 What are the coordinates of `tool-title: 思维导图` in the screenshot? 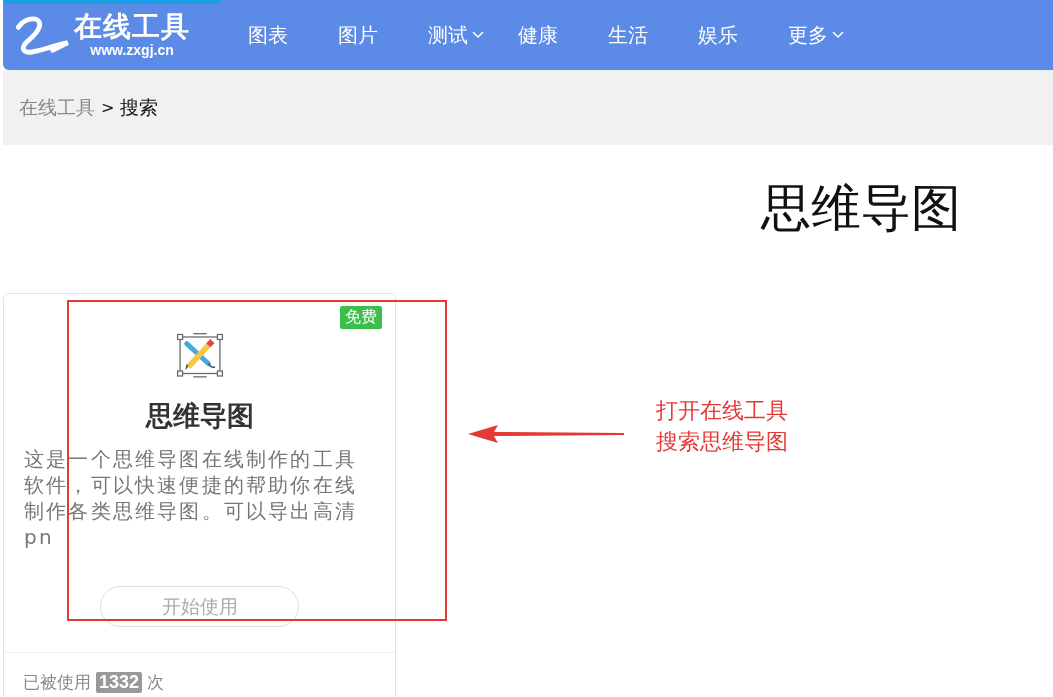 It's located at (199, 416).